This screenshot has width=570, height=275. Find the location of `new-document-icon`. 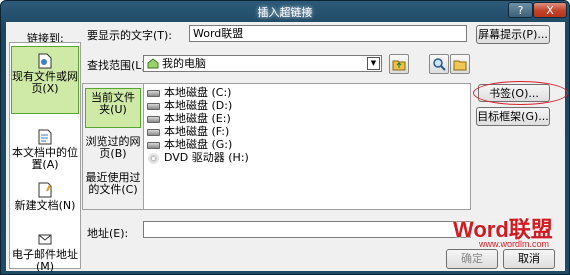

new-document-icon is located at coordinates (45, 190).